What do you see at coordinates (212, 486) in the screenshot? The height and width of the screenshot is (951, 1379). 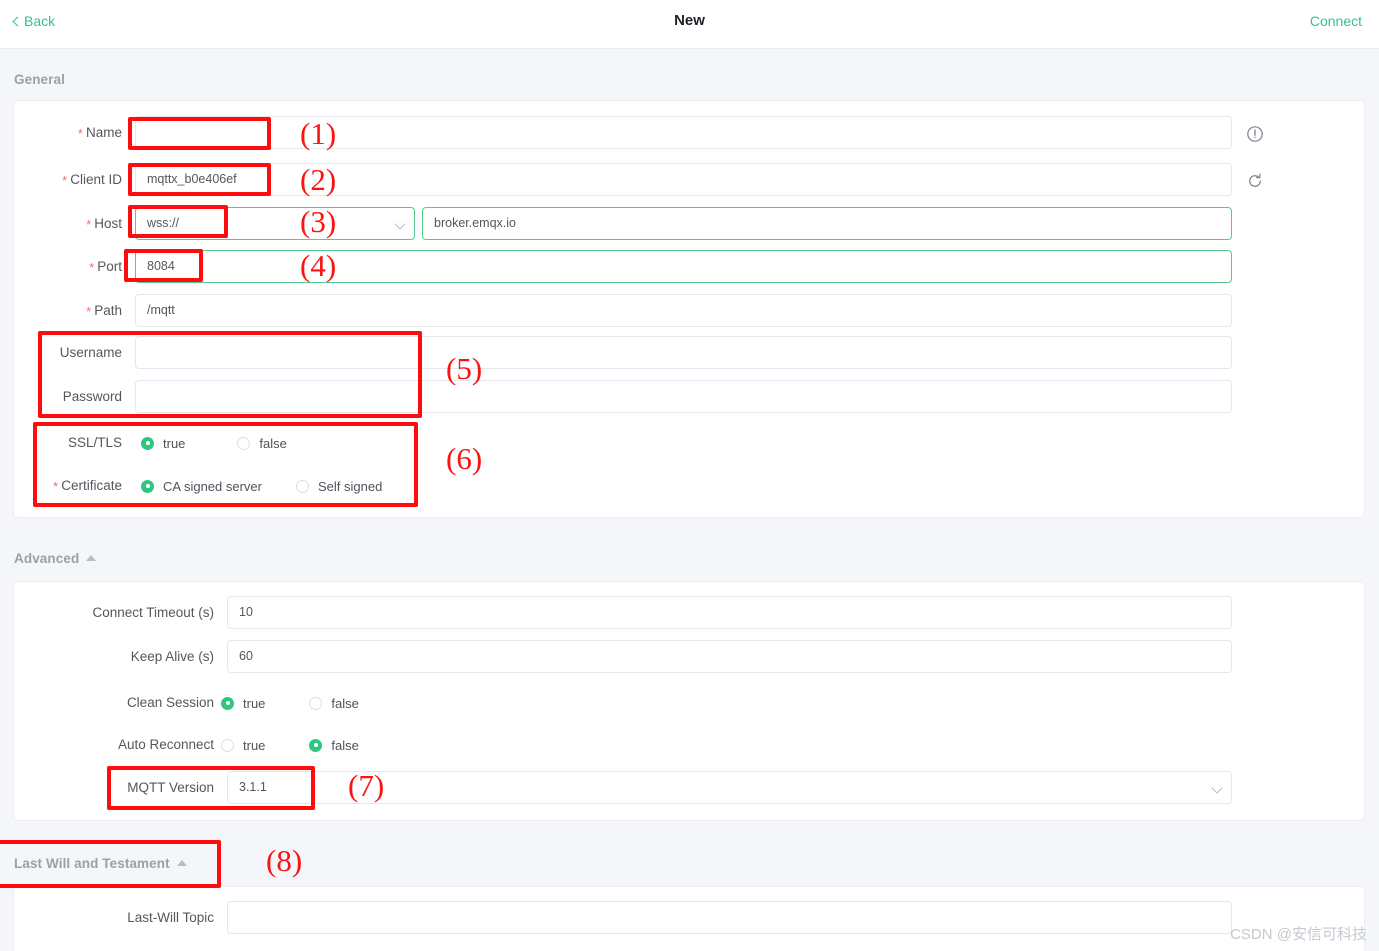 I see `certificate-option-ca-label: CA signed server` at bounding box center [212, 486].